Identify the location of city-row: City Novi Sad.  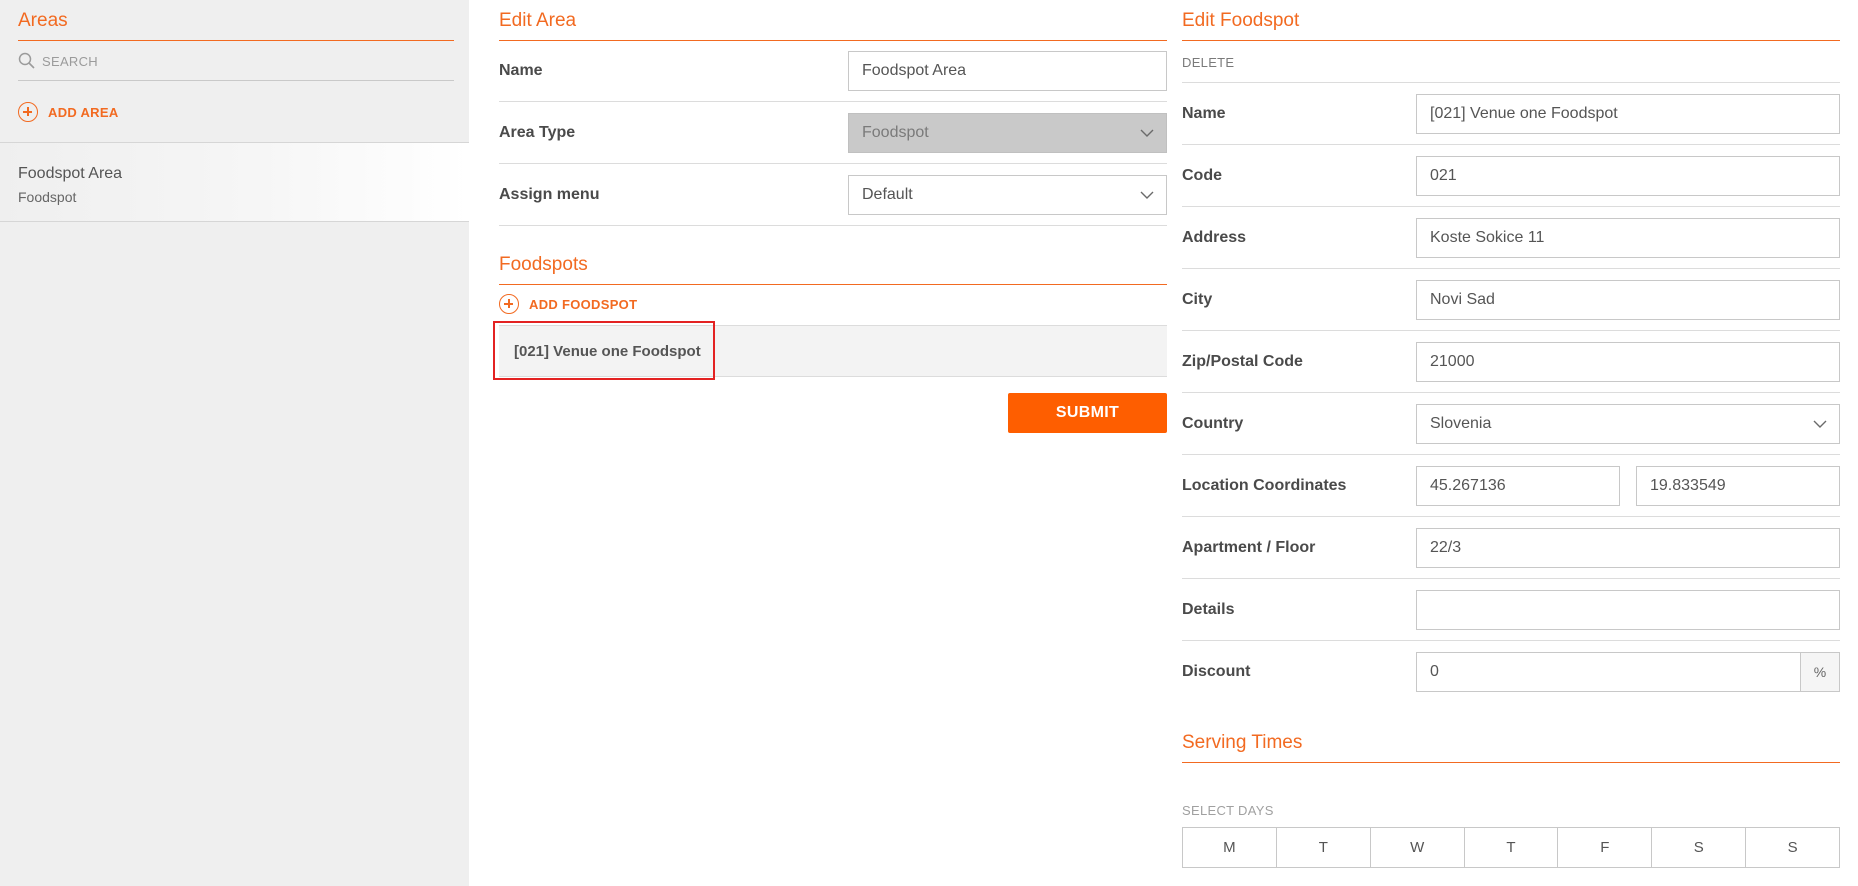
(1511, 300).